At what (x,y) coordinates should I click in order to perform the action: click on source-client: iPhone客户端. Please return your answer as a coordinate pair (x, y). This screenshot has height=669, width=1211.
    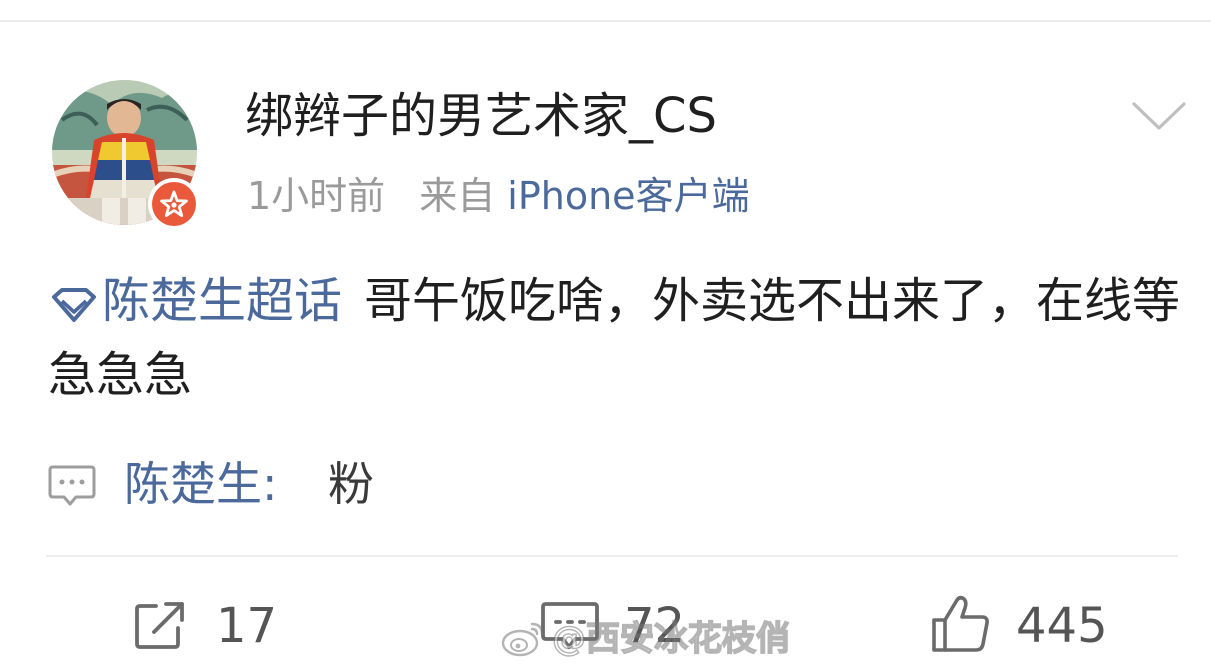
    Looking at the image, I should click on (628, 196).